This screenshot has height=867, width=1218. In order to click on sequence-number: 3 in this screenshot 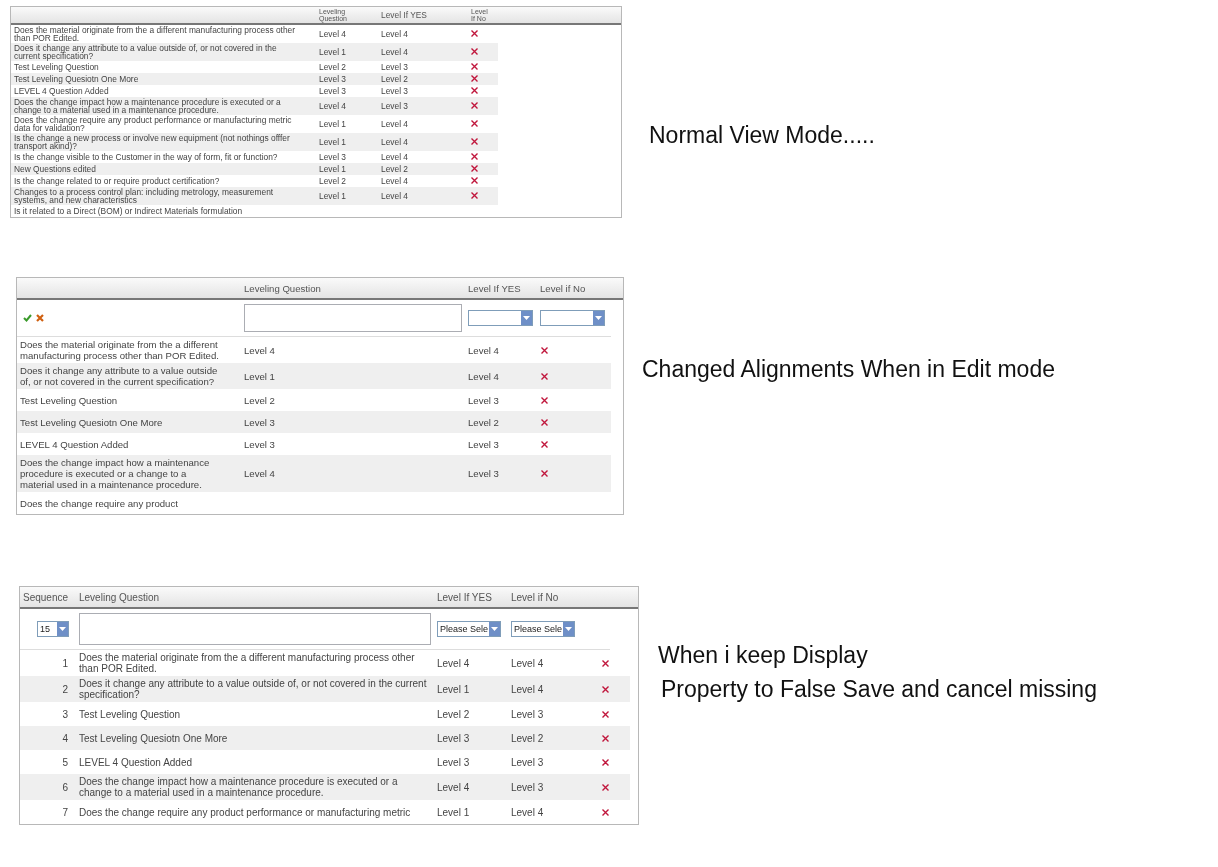, I will do `click(65, 714)`.